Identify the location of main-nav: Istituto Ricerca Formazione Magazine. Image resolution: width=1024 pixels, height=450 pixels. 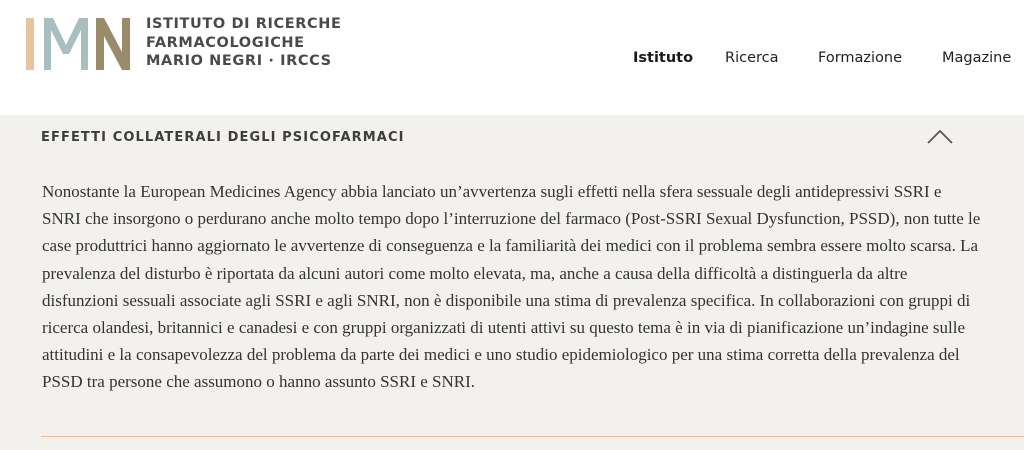
(512, 60).